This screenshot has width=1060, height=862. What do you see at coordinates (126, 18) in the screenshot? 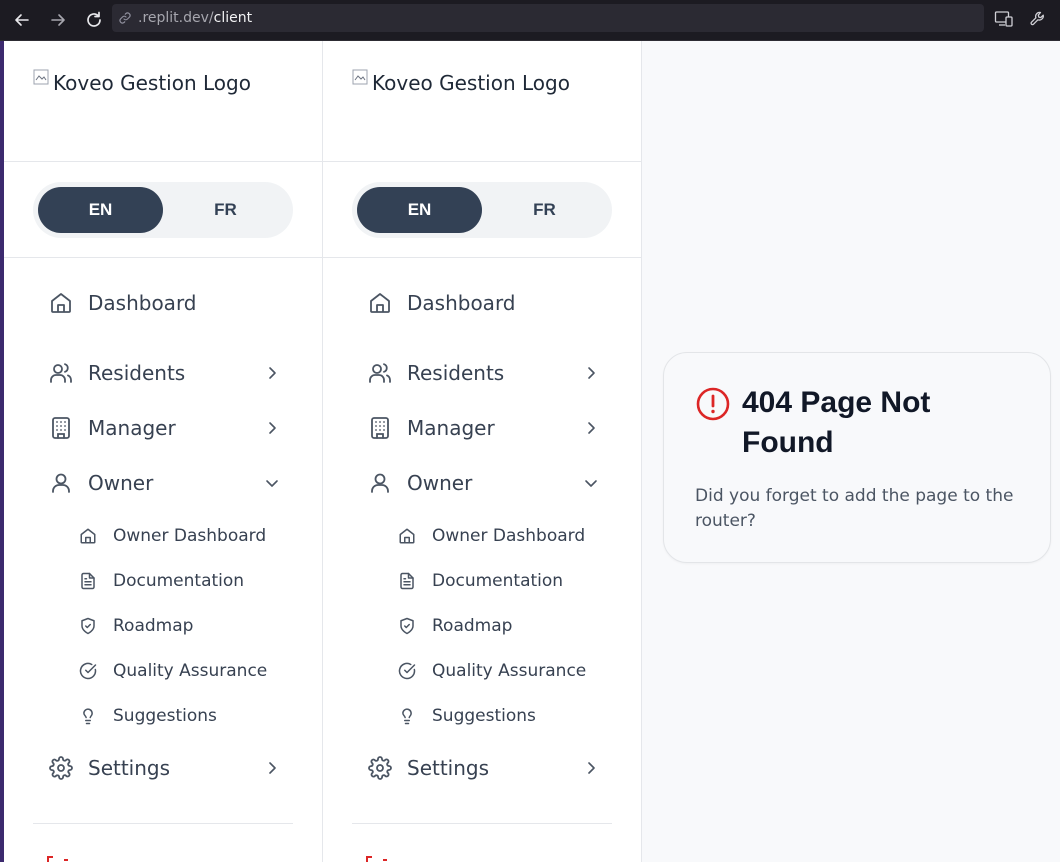
I see `link-icon` at bounding box center [126, 18].